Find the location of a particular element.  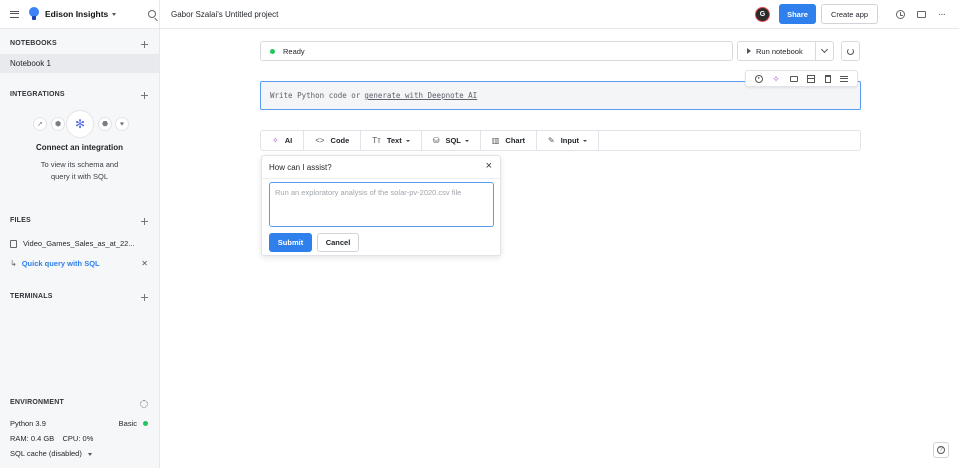

kernel-status-text: Ready is located at coordinates (294, 51).